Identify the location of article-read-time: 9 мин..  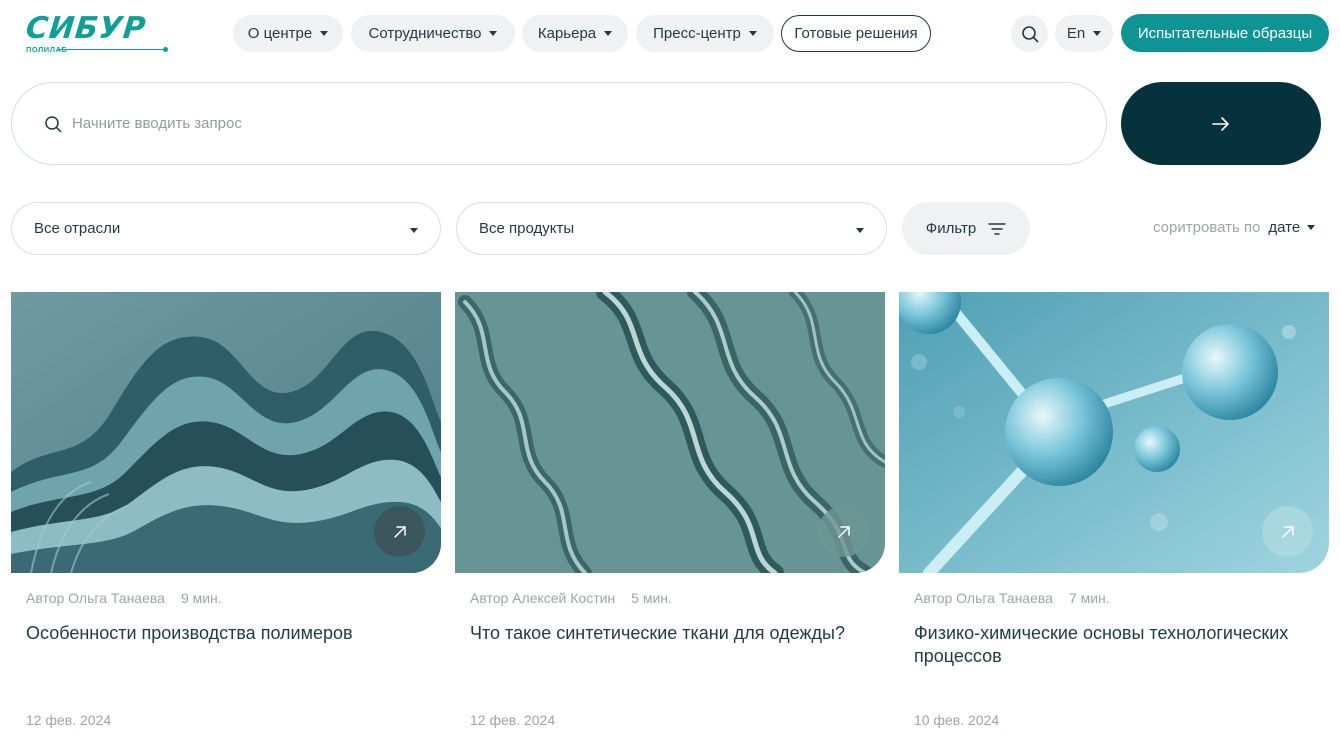
(201, 598).